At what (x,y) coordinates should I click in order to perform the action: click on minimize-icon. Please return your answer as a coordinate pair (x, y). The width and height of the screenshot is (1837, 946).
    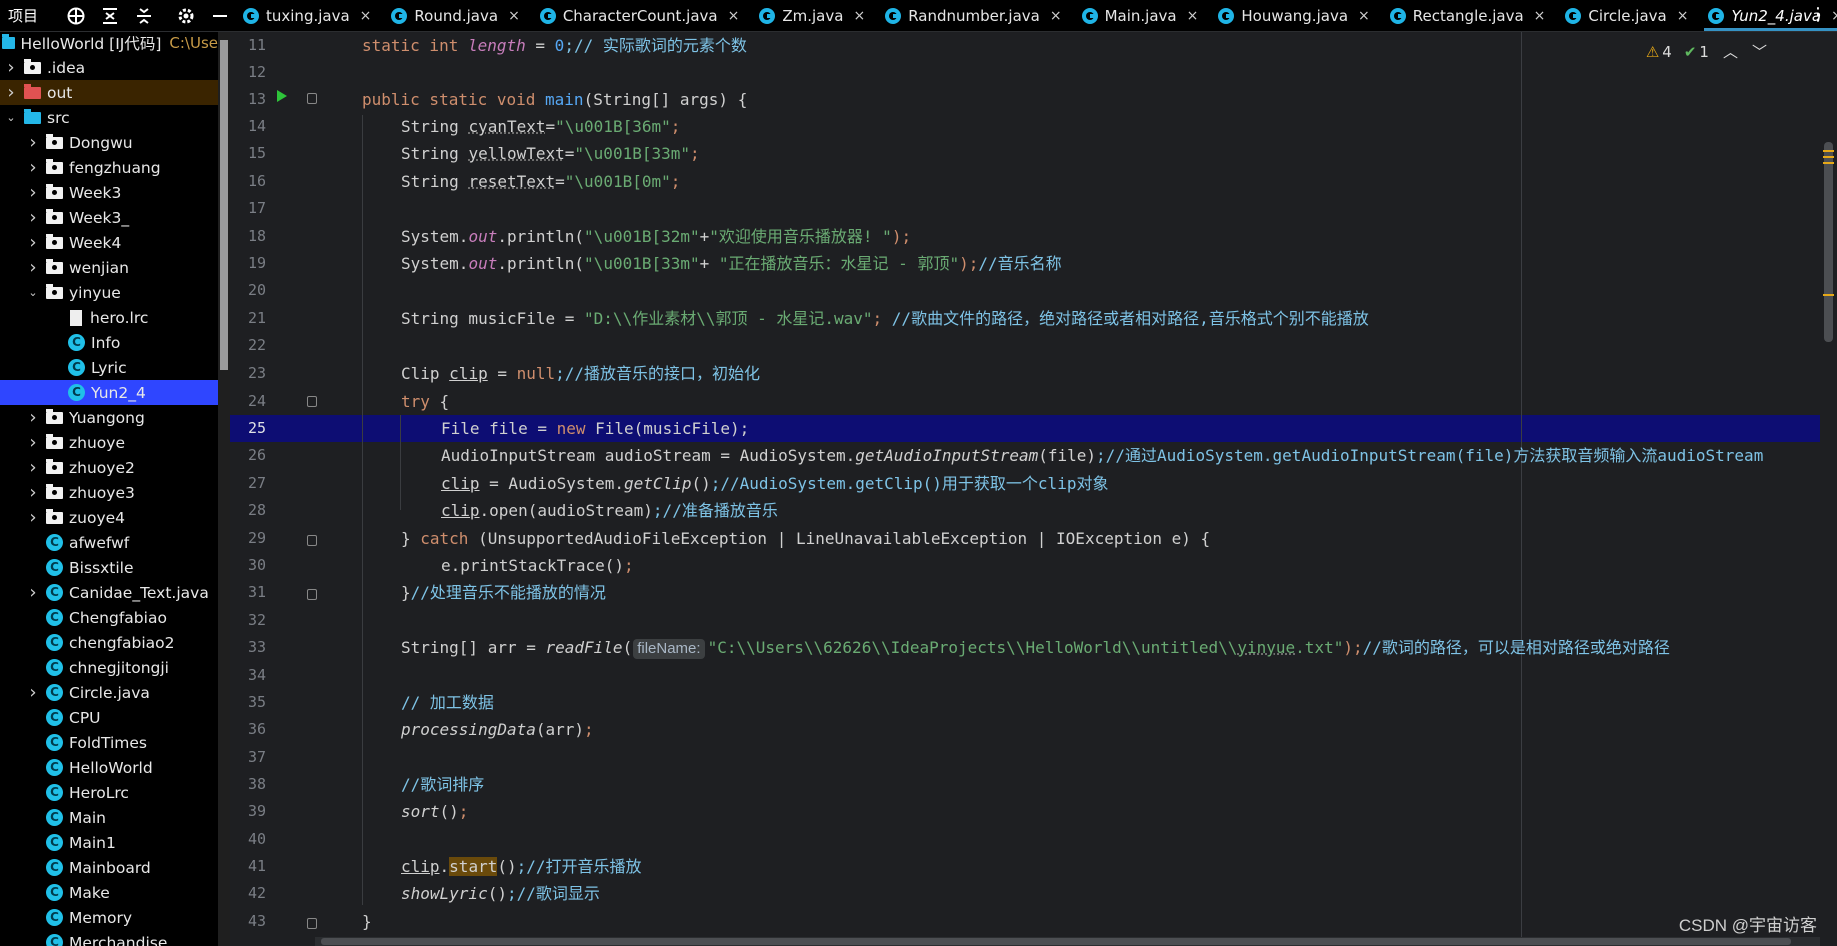
    Looking at the image, I should click on (220, 16).